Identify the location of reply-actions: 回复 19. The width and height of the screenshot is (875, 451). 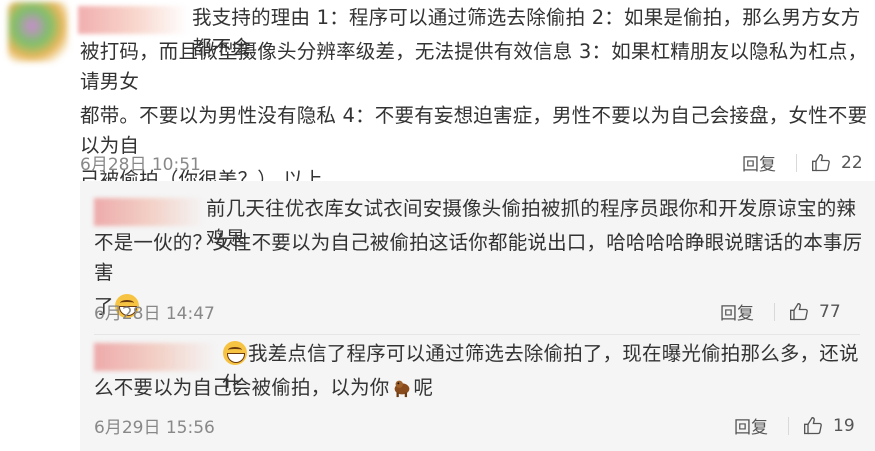
(794, 426).